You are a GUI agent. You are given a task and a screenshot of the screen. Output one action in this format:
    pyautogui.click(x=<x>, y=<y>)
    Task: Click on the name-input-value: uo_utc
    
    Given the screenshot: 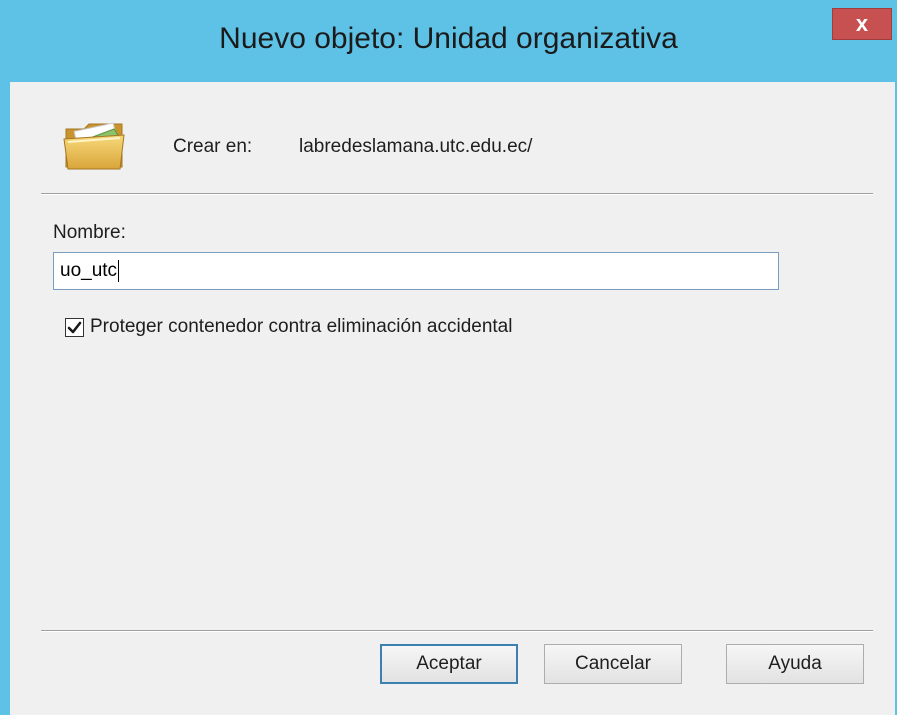 What is the action you would take?
    pyautogui.click(x=89, y=270)
    